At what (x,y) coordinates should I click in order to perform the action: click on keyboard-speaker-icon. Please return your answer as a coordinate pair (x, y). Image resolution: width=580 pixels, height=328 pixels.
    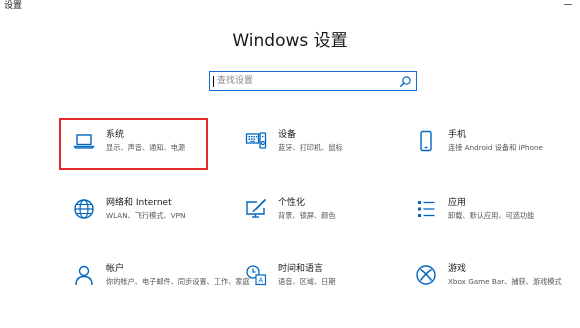
    Looking at the image, I should click on (256, 140).